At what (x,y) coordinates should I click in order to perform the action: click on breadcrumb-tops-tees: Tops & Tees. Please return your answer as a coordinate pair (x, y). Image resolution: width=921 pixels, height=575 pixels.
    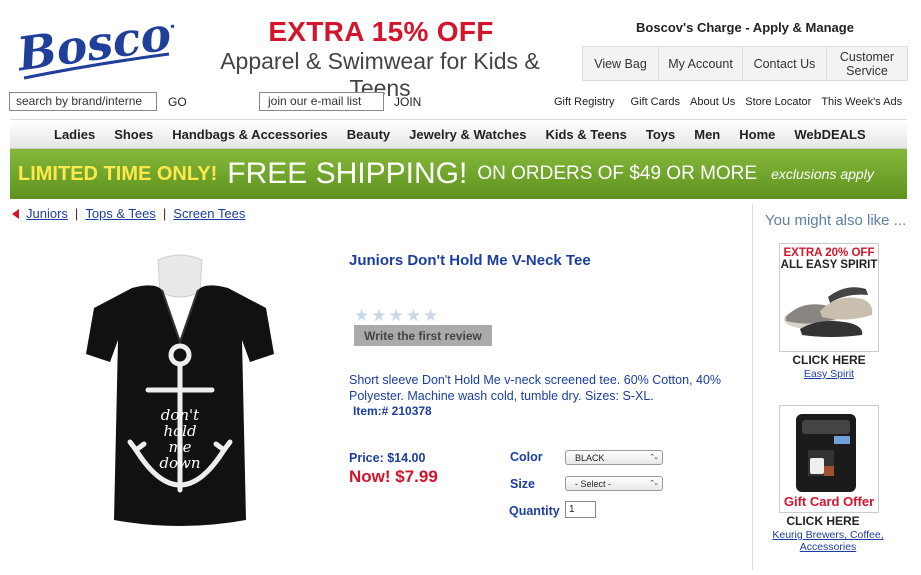
    Looking at the image, I should click on (120, 213).